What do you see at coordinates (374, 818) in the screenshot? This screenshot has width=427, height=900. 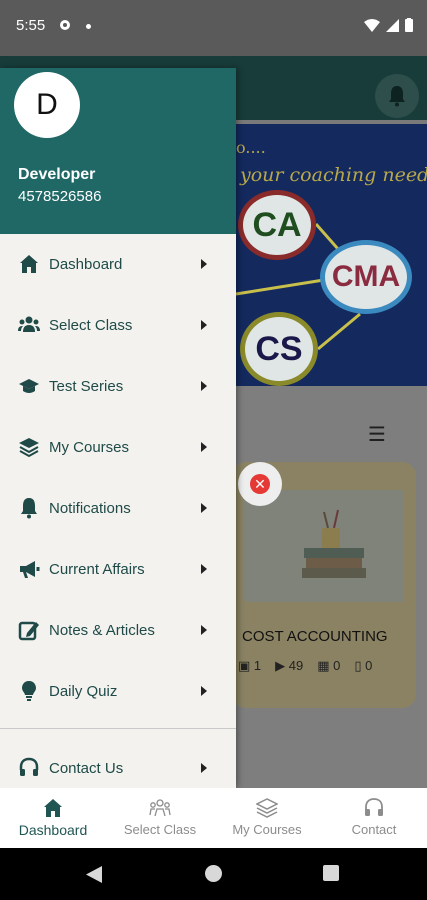 I see `bottom-nav-contact: Contact` at bounding box center [374, 818].